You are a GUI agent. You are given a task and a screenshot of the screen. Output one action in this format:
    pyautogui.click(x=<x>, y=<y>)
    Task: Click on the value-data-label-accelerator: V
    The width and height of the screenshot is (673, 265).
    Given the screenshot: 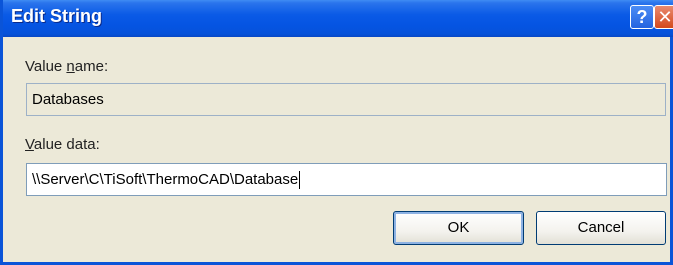 What is the action you would take?
    pyautogui.click(x=29, y=144)
    